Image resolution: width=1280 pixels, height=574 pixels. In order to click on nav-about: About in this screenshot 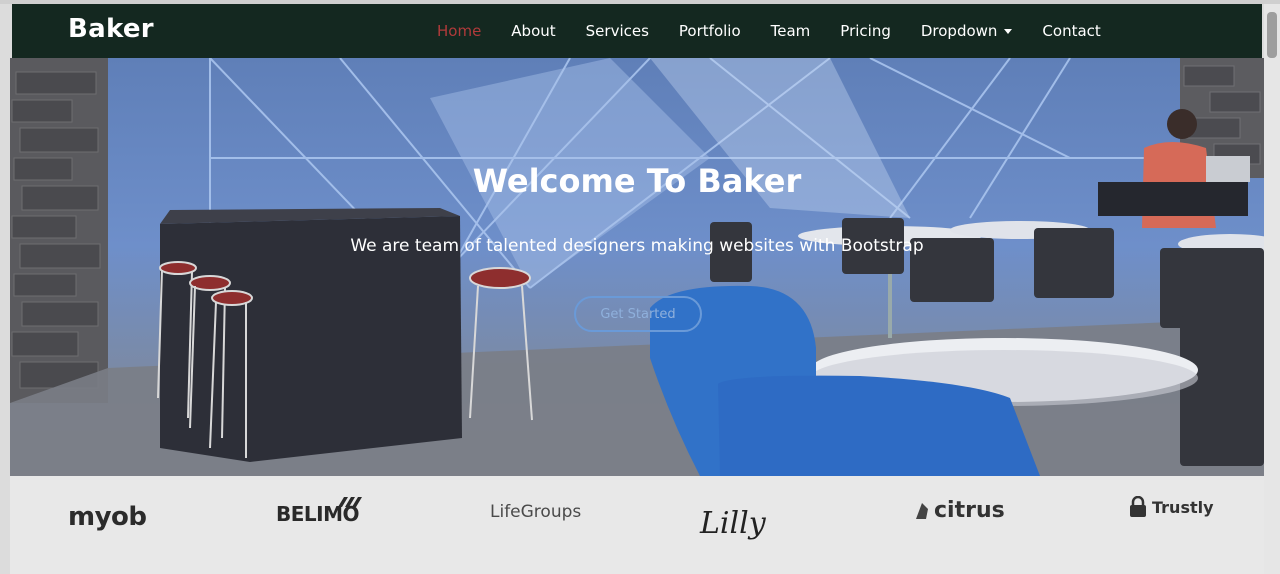, I will do `click(533, 31)`.